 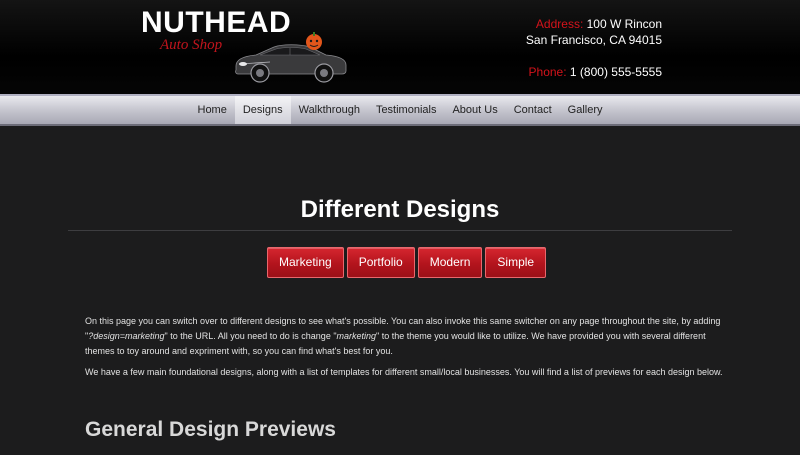 What do you see at coordinates (450, 262) in the screenshot?
I see `modern-button: Modern` at bounding box center [450, 262].